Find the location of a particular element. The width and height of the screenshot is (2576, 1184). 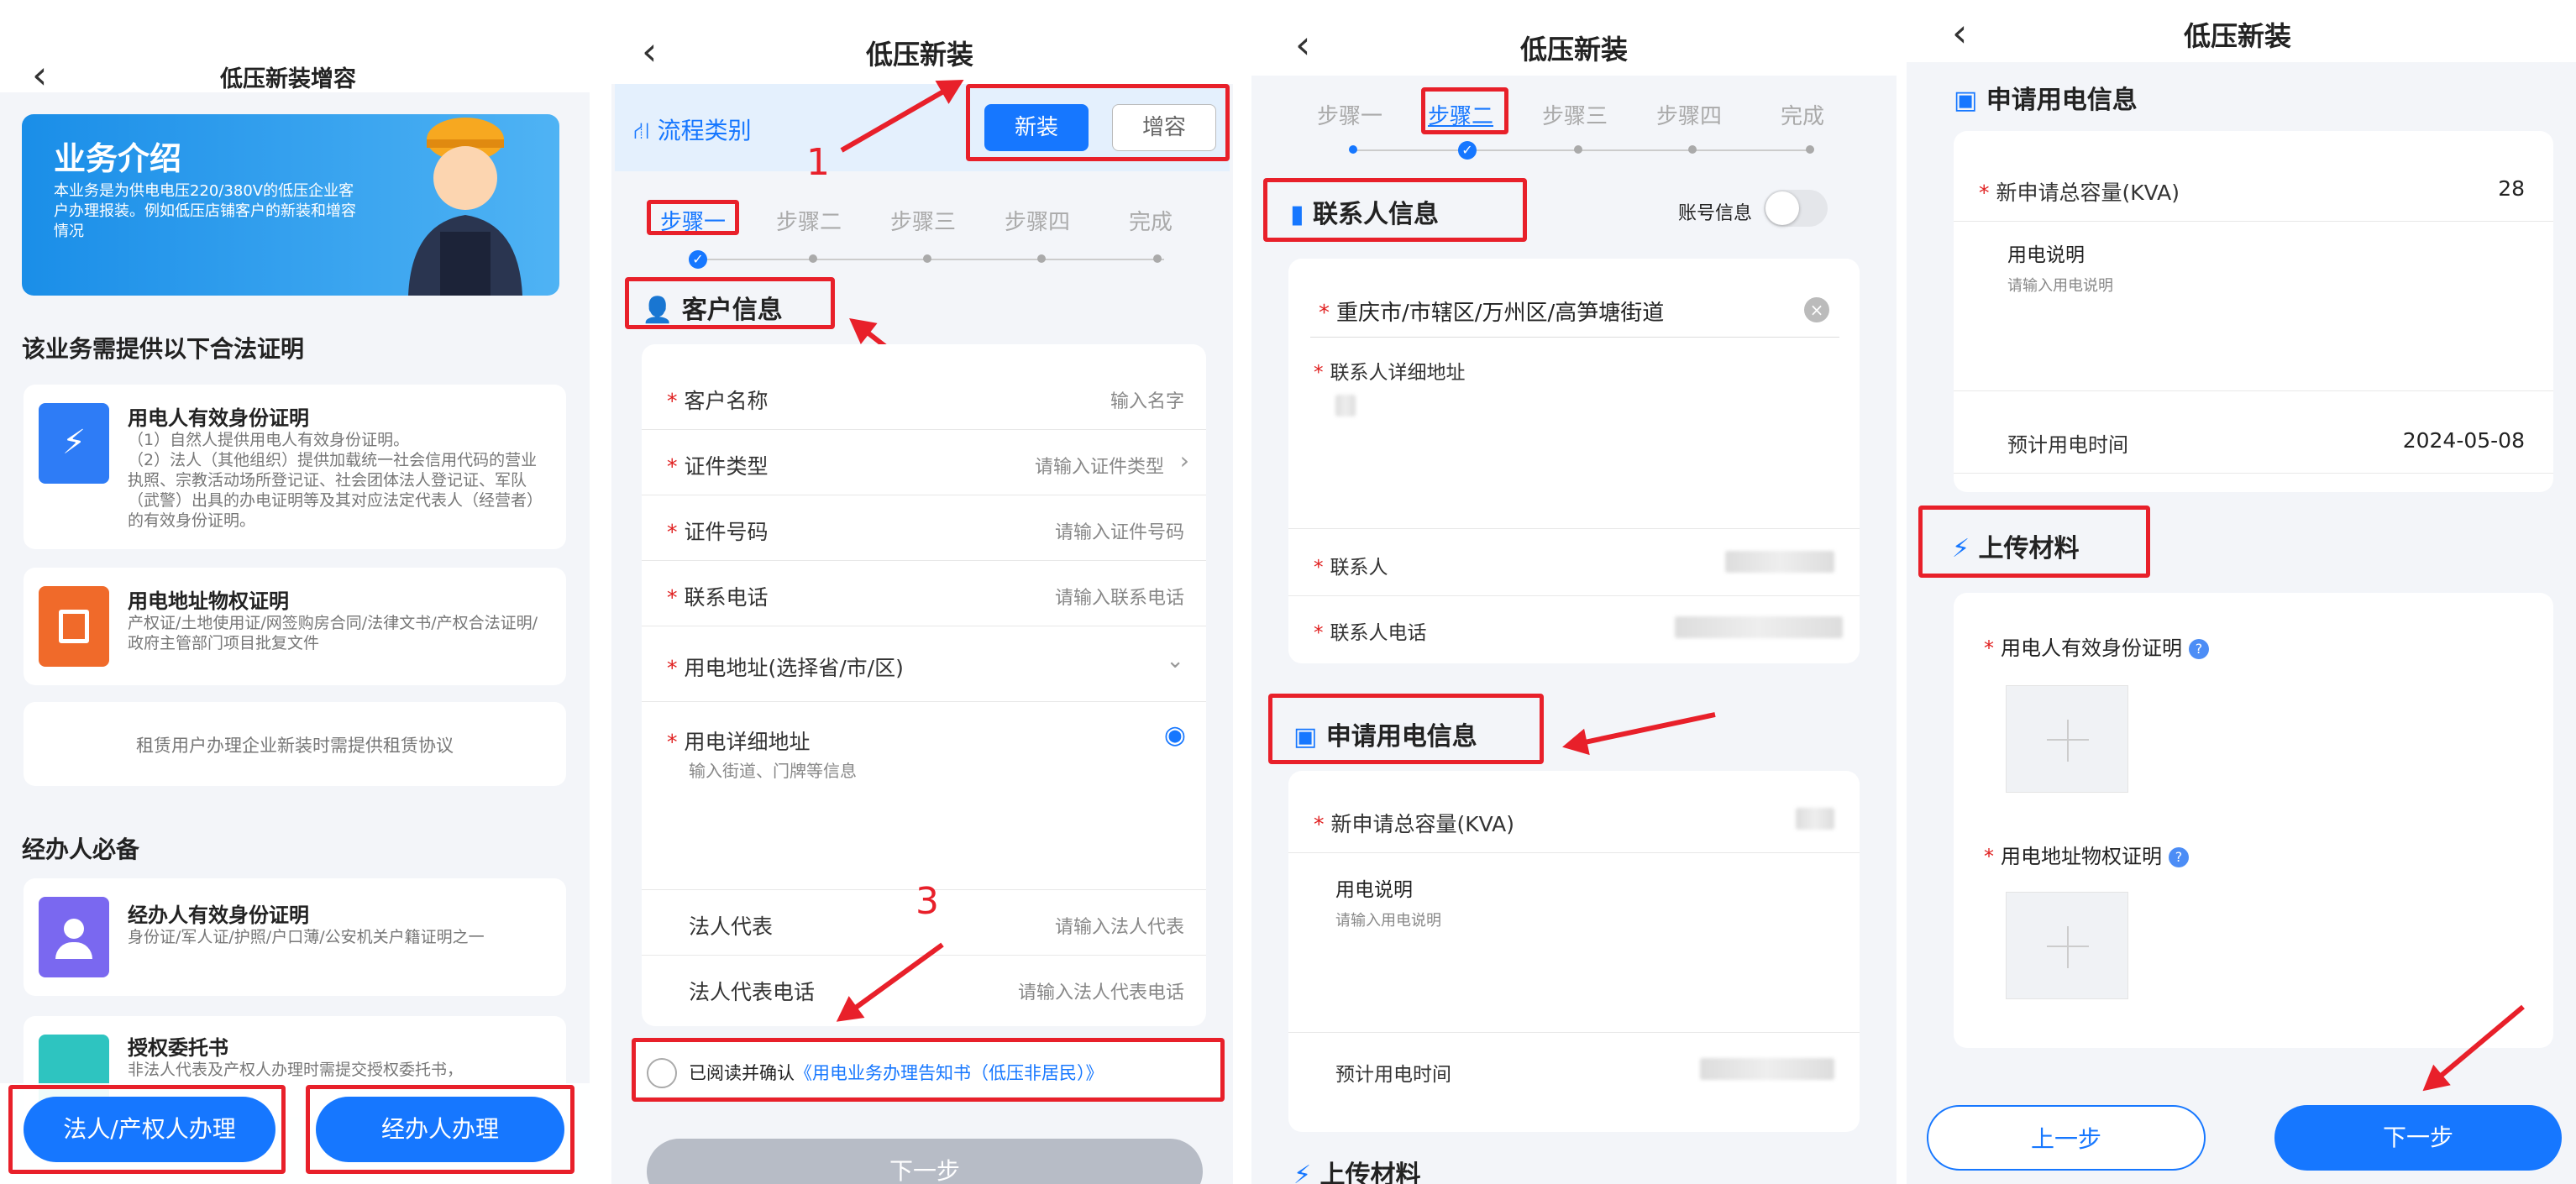

doc-title: 用电地址物权证明 is located at coordinates (208, 601).